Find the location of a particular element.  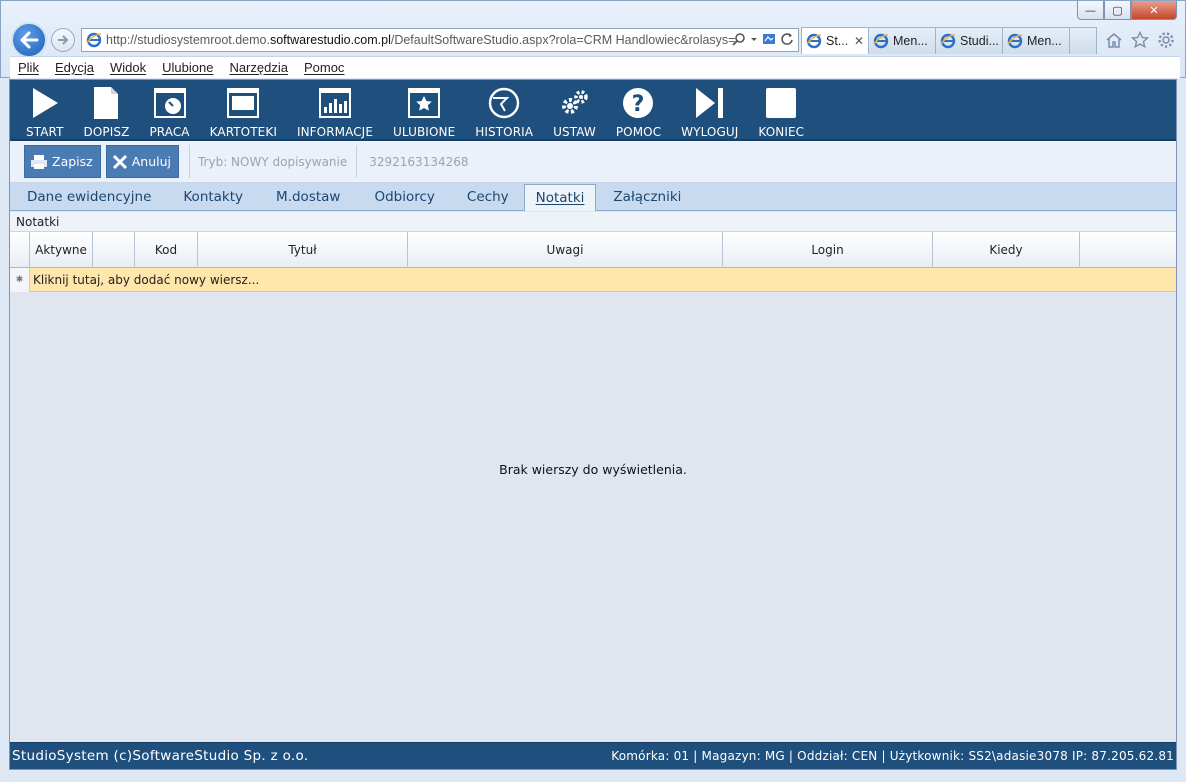

toolbar-ulubione-button: ULUBIONE is located at coordinates (424, 110).